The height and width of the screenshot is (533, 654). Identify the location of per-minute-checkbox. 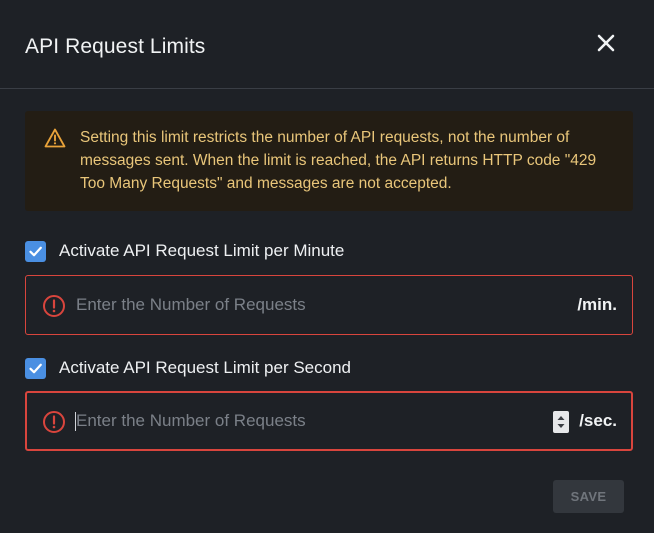
(35, 251).